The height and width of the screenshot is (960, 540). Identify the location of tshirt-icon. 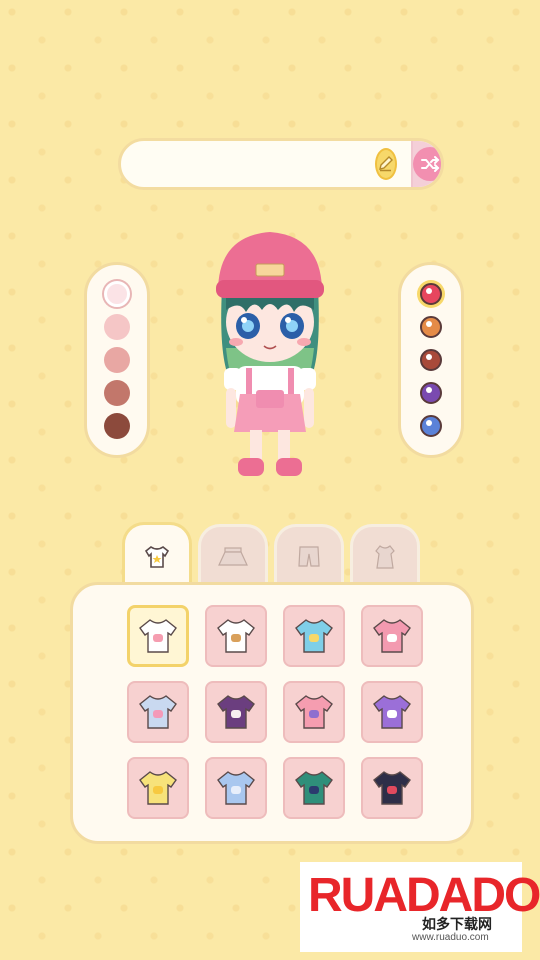
(157, 556).